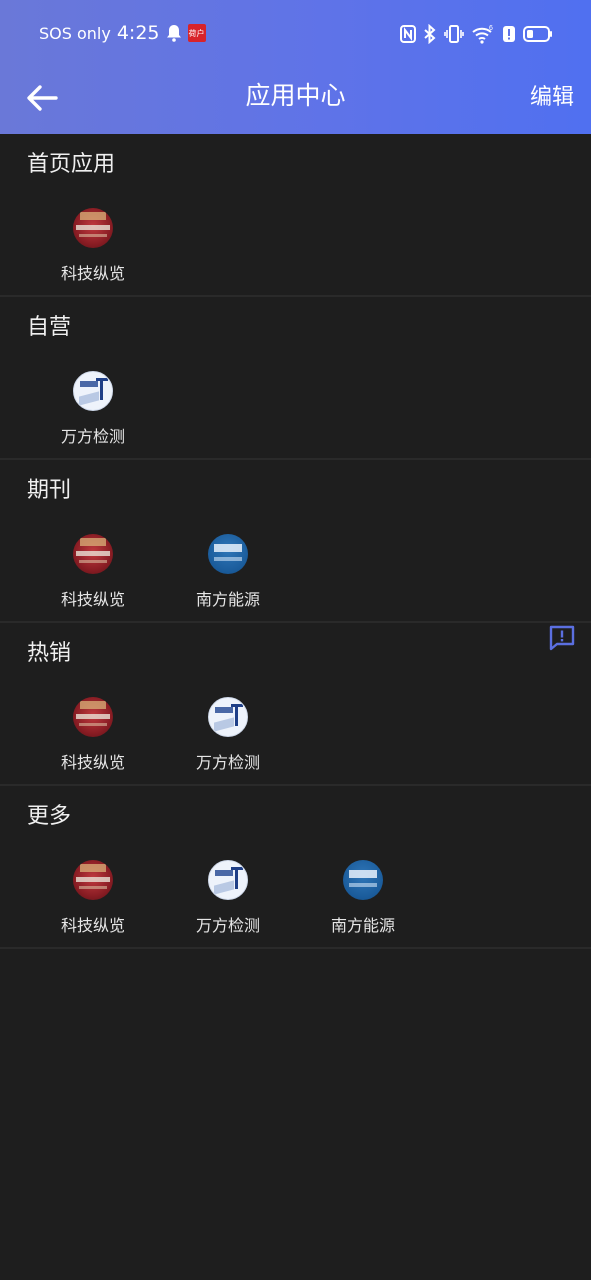 This screenshot has width=591, height=1280. I want to click on vibrate-icon, so click(454, 34).